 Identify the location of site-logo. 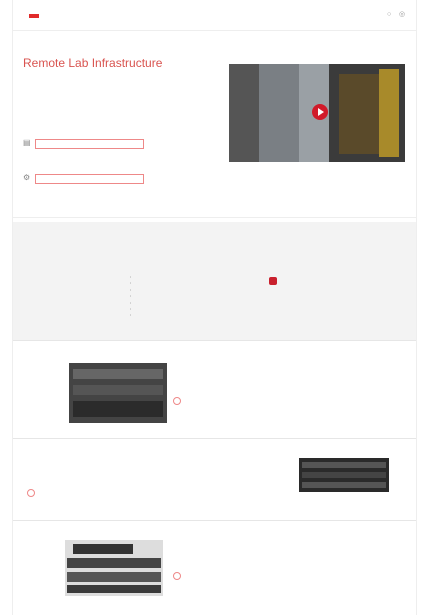
(35, 15).